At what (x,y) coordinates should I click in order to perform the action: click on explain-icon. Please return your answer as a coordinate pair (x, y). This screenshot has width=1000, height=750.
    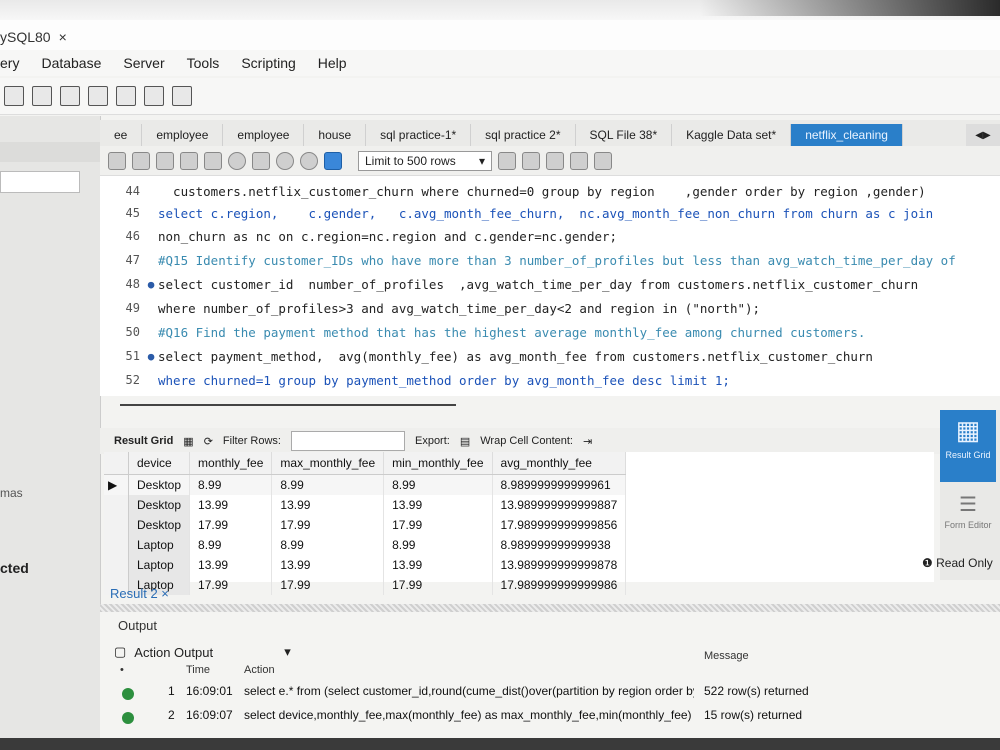
    Looking at the image, I should click on (213, 160).